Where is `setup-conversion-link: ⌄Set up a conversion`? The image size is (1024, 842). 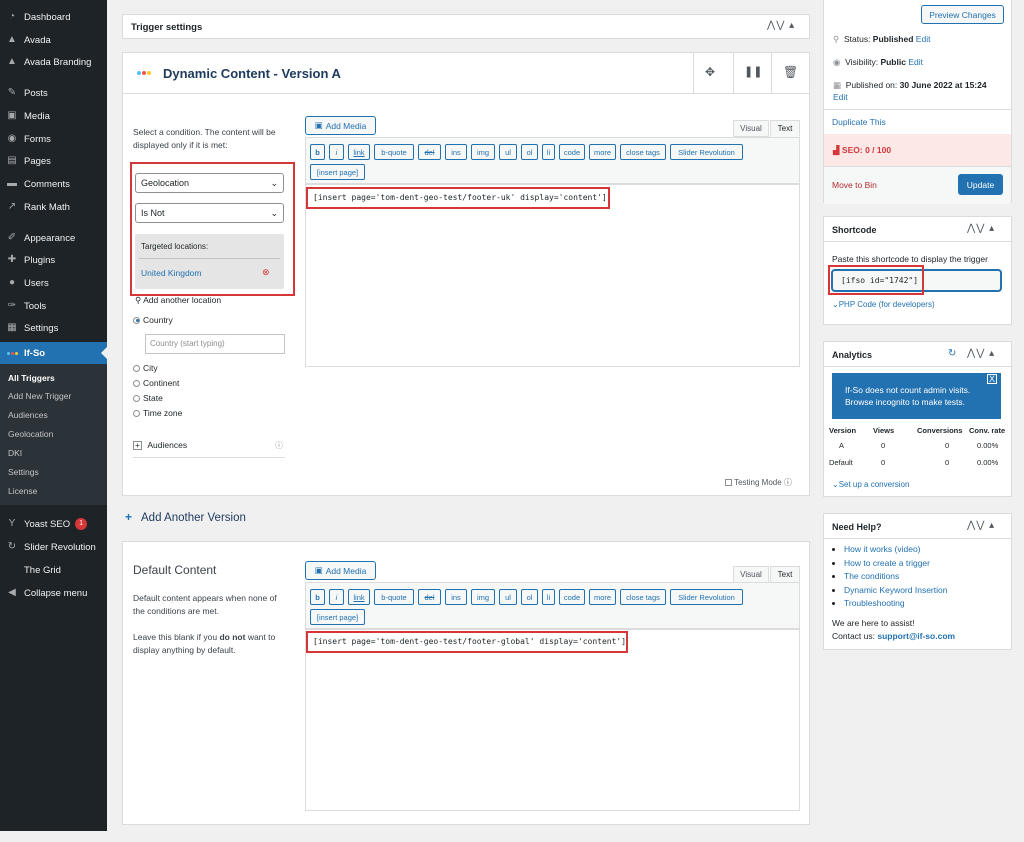
setup-conversion-link: ⌄Set up a conversion is located at coordinates (870, 484).